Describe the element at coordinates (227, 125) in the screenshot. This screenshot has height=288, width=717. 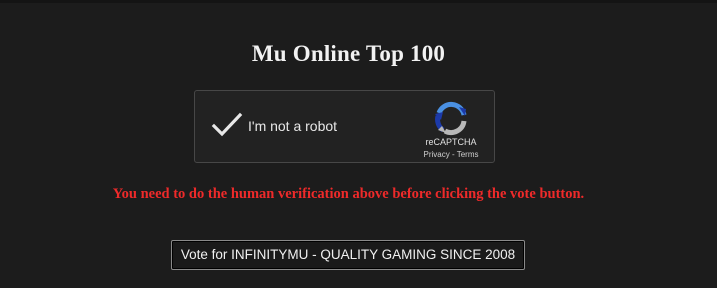
I see `checkmark-icon` at that location.